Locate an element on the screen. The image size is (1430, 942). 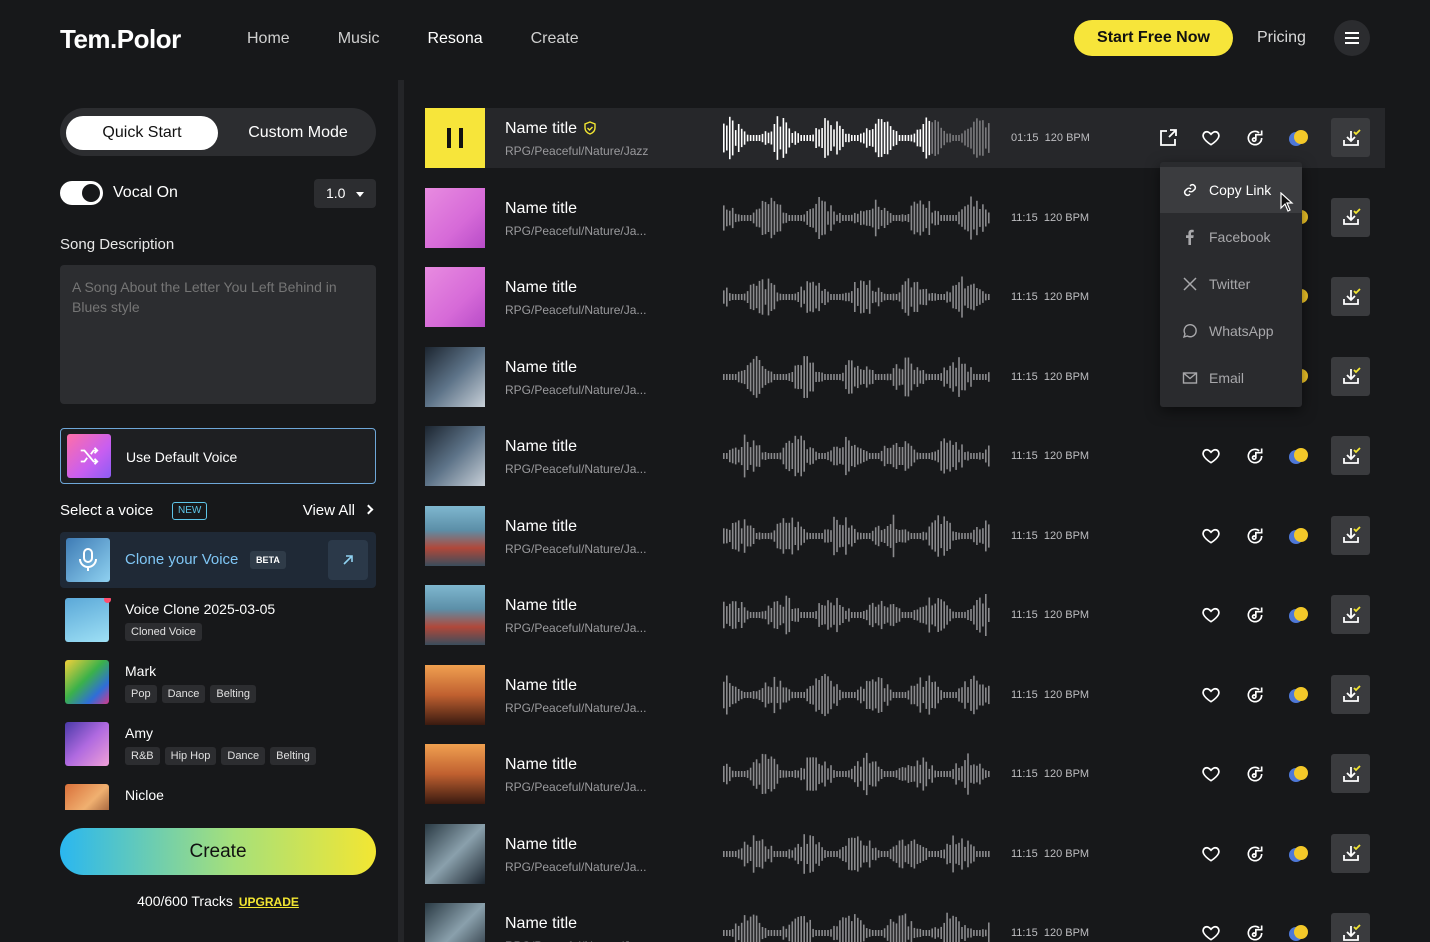
voice-item: Voice Clone 2025-03-05 Cloned Voice is located at coordinates (218, 623).